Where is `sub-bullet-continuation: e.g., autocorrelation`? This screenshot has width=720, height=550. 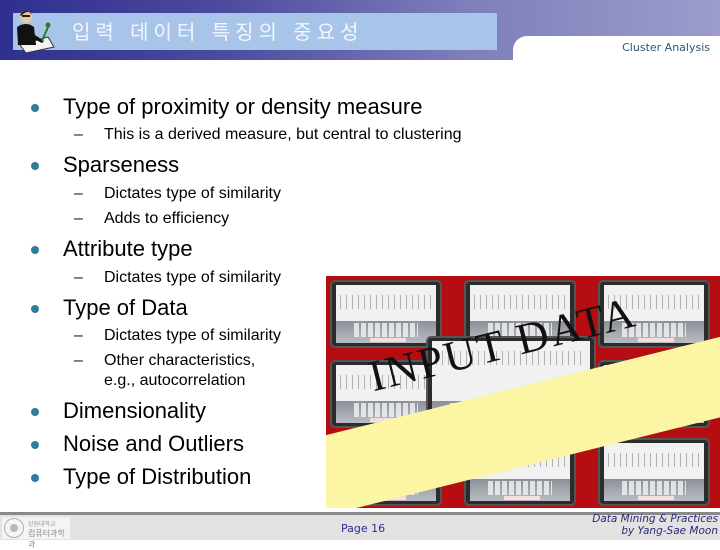 sub-bullet-continuation: e.g., autocorrelation is located at coordinates (174, 381).